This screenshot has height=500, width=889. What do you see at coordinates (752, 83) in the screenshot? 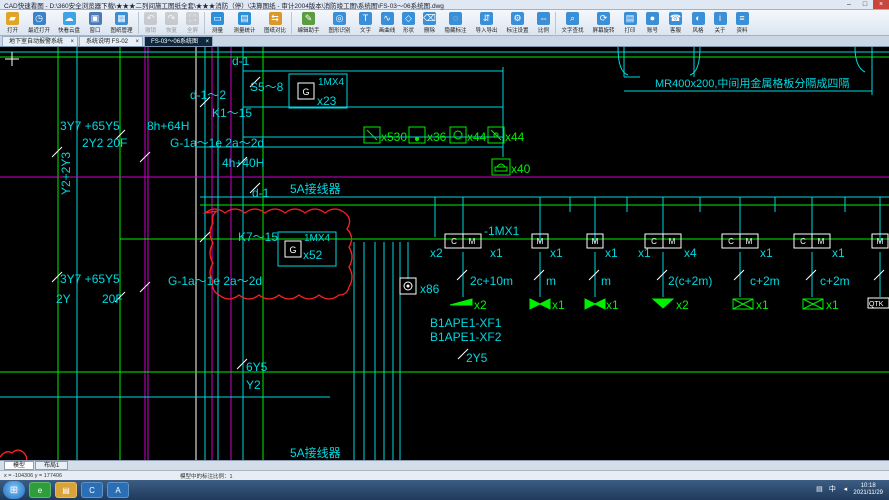
I see `label-mr400-tray: MR400x200,中间用金属格板分隔成四隔` at bounding box center [752, 83].